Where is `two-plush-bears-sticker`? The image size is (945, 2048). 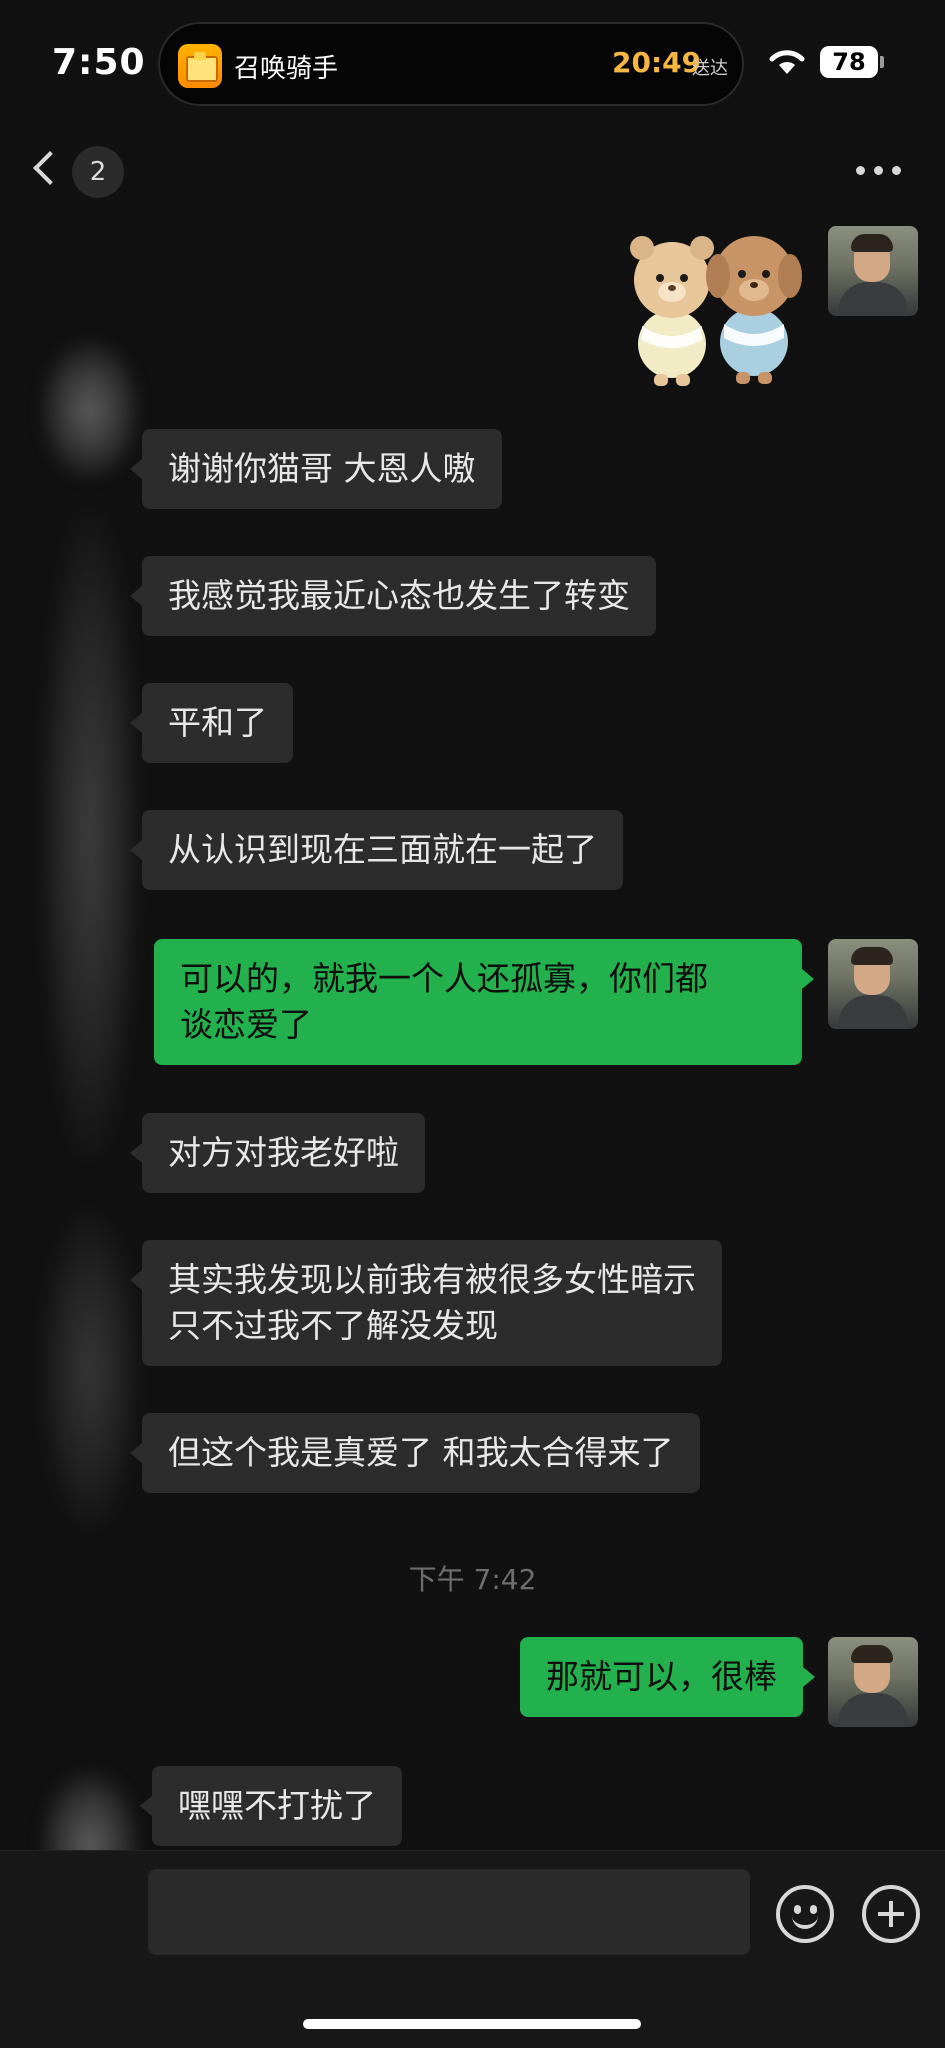 two-plush-bears-sticker is located at coordinates (714, 307).